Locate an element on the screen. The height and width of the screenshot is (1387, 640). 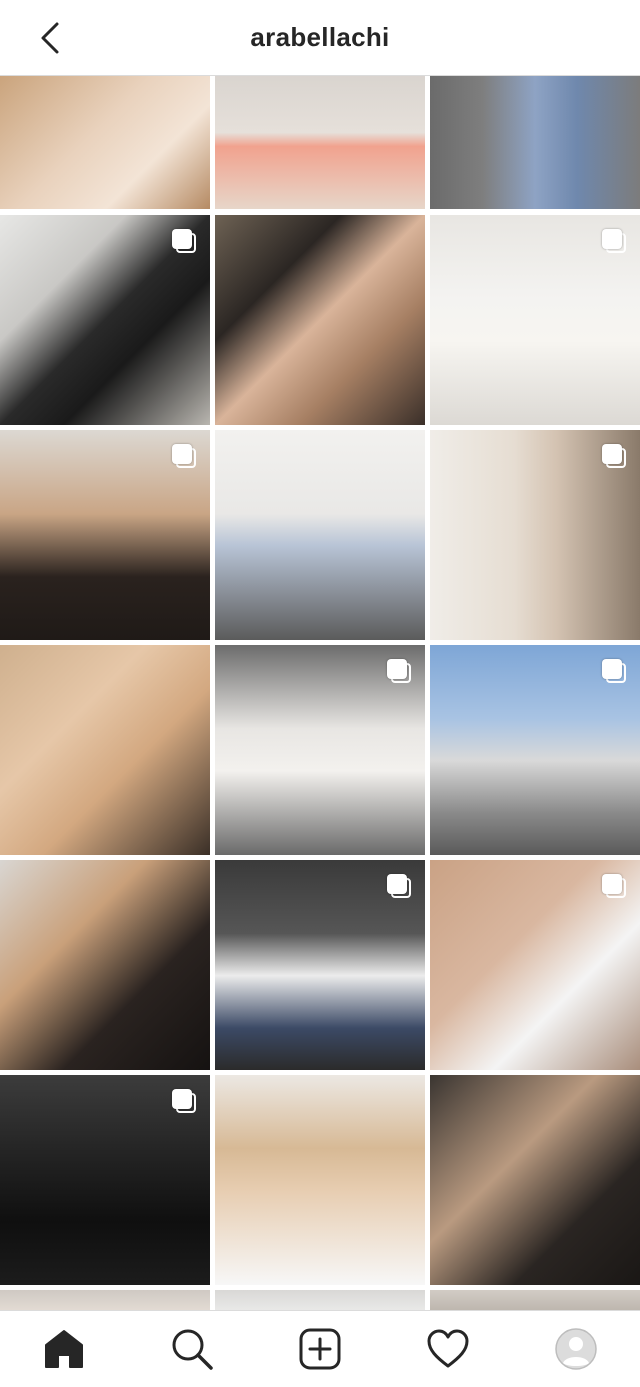
bottom-tab-bar is located at coordinates (320, 1348).